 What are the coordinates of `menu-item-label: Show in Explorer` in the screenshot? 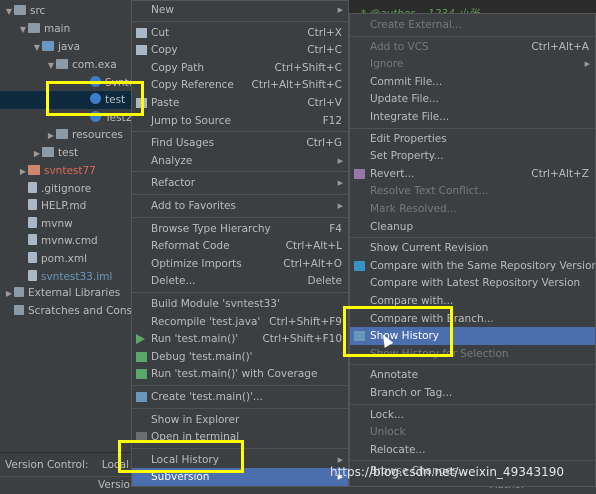 It's located at (195, 419).